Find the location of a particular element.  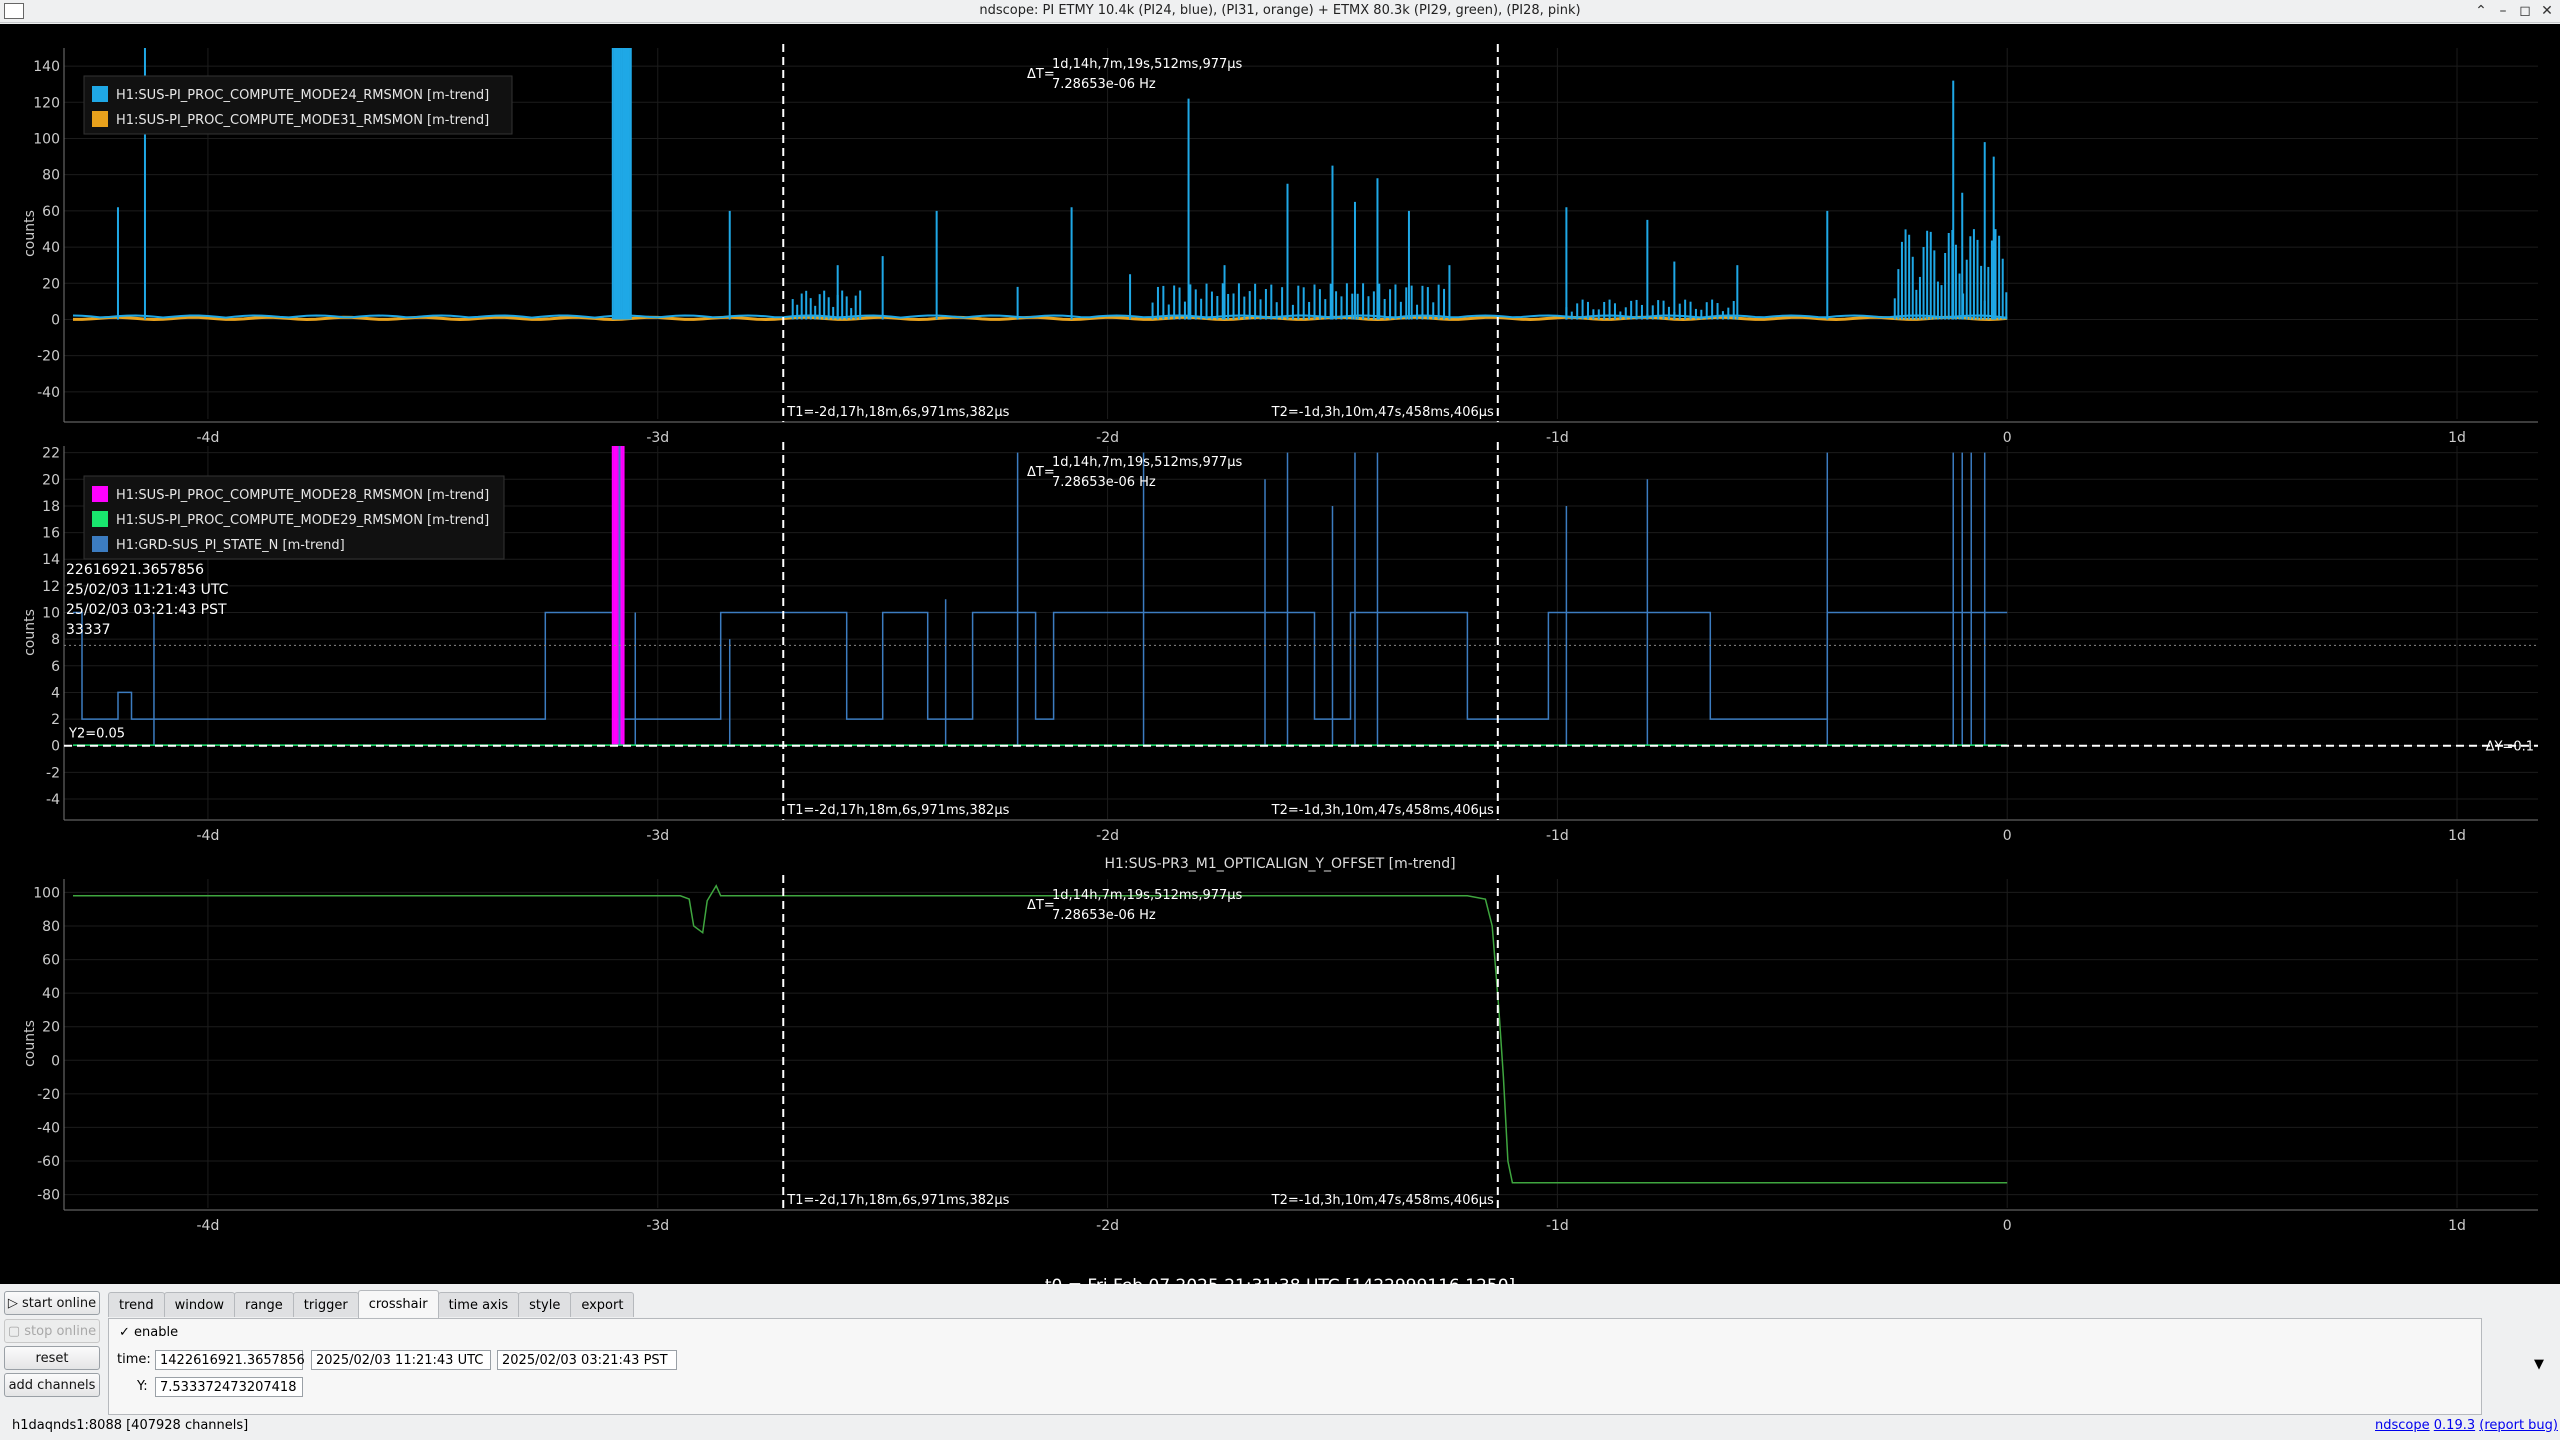

enable-checkbox: ✓ enable is located at coordinates (148, 1332).